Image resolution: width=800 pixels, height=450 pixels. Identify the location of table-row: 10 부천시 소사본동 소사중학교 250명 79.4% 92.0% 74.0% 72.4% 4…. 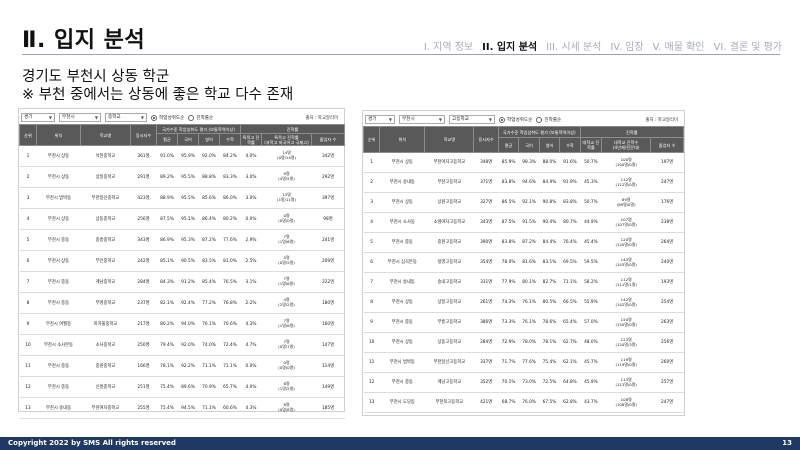
(182, 345).